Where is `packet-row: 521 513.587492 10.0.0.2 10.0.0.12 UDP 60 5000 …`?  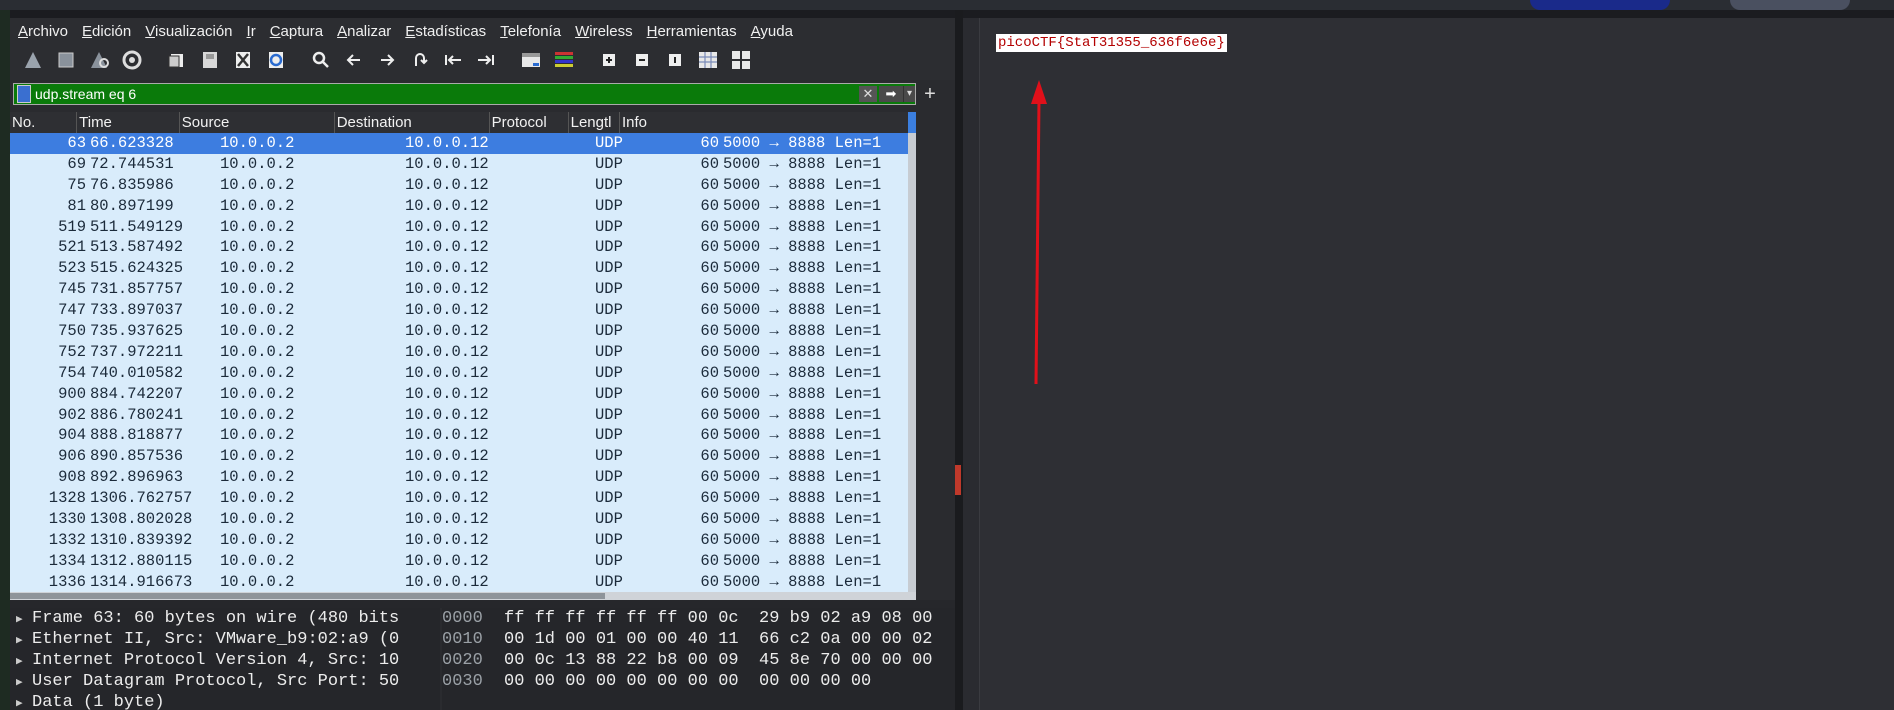 packet-row: 521 513.587492 10.0.0.2 10.0.0.12 UDP 60 5000 … is located at coordinates (463, 247).